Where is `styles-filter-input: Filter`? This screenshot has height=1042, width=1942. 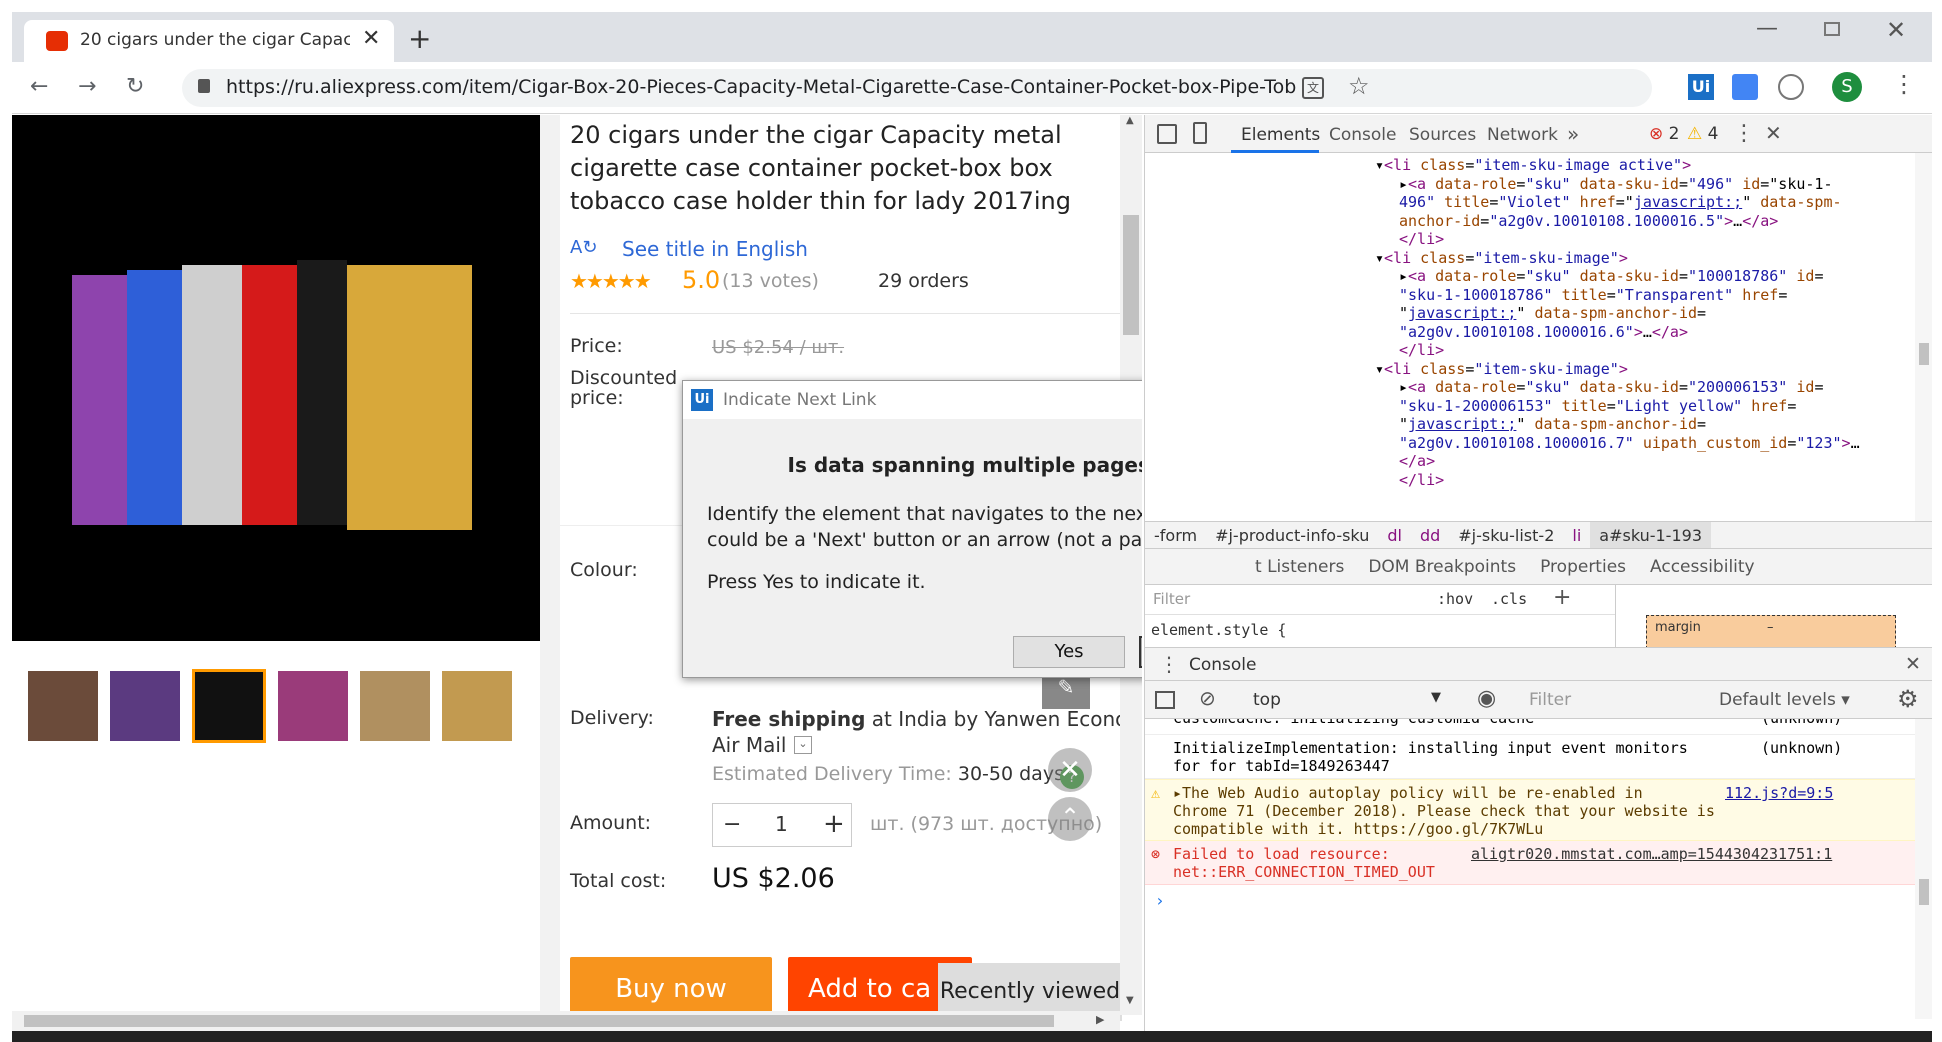 styles-filter-input: Filter is located at coordinates (1171, 599).